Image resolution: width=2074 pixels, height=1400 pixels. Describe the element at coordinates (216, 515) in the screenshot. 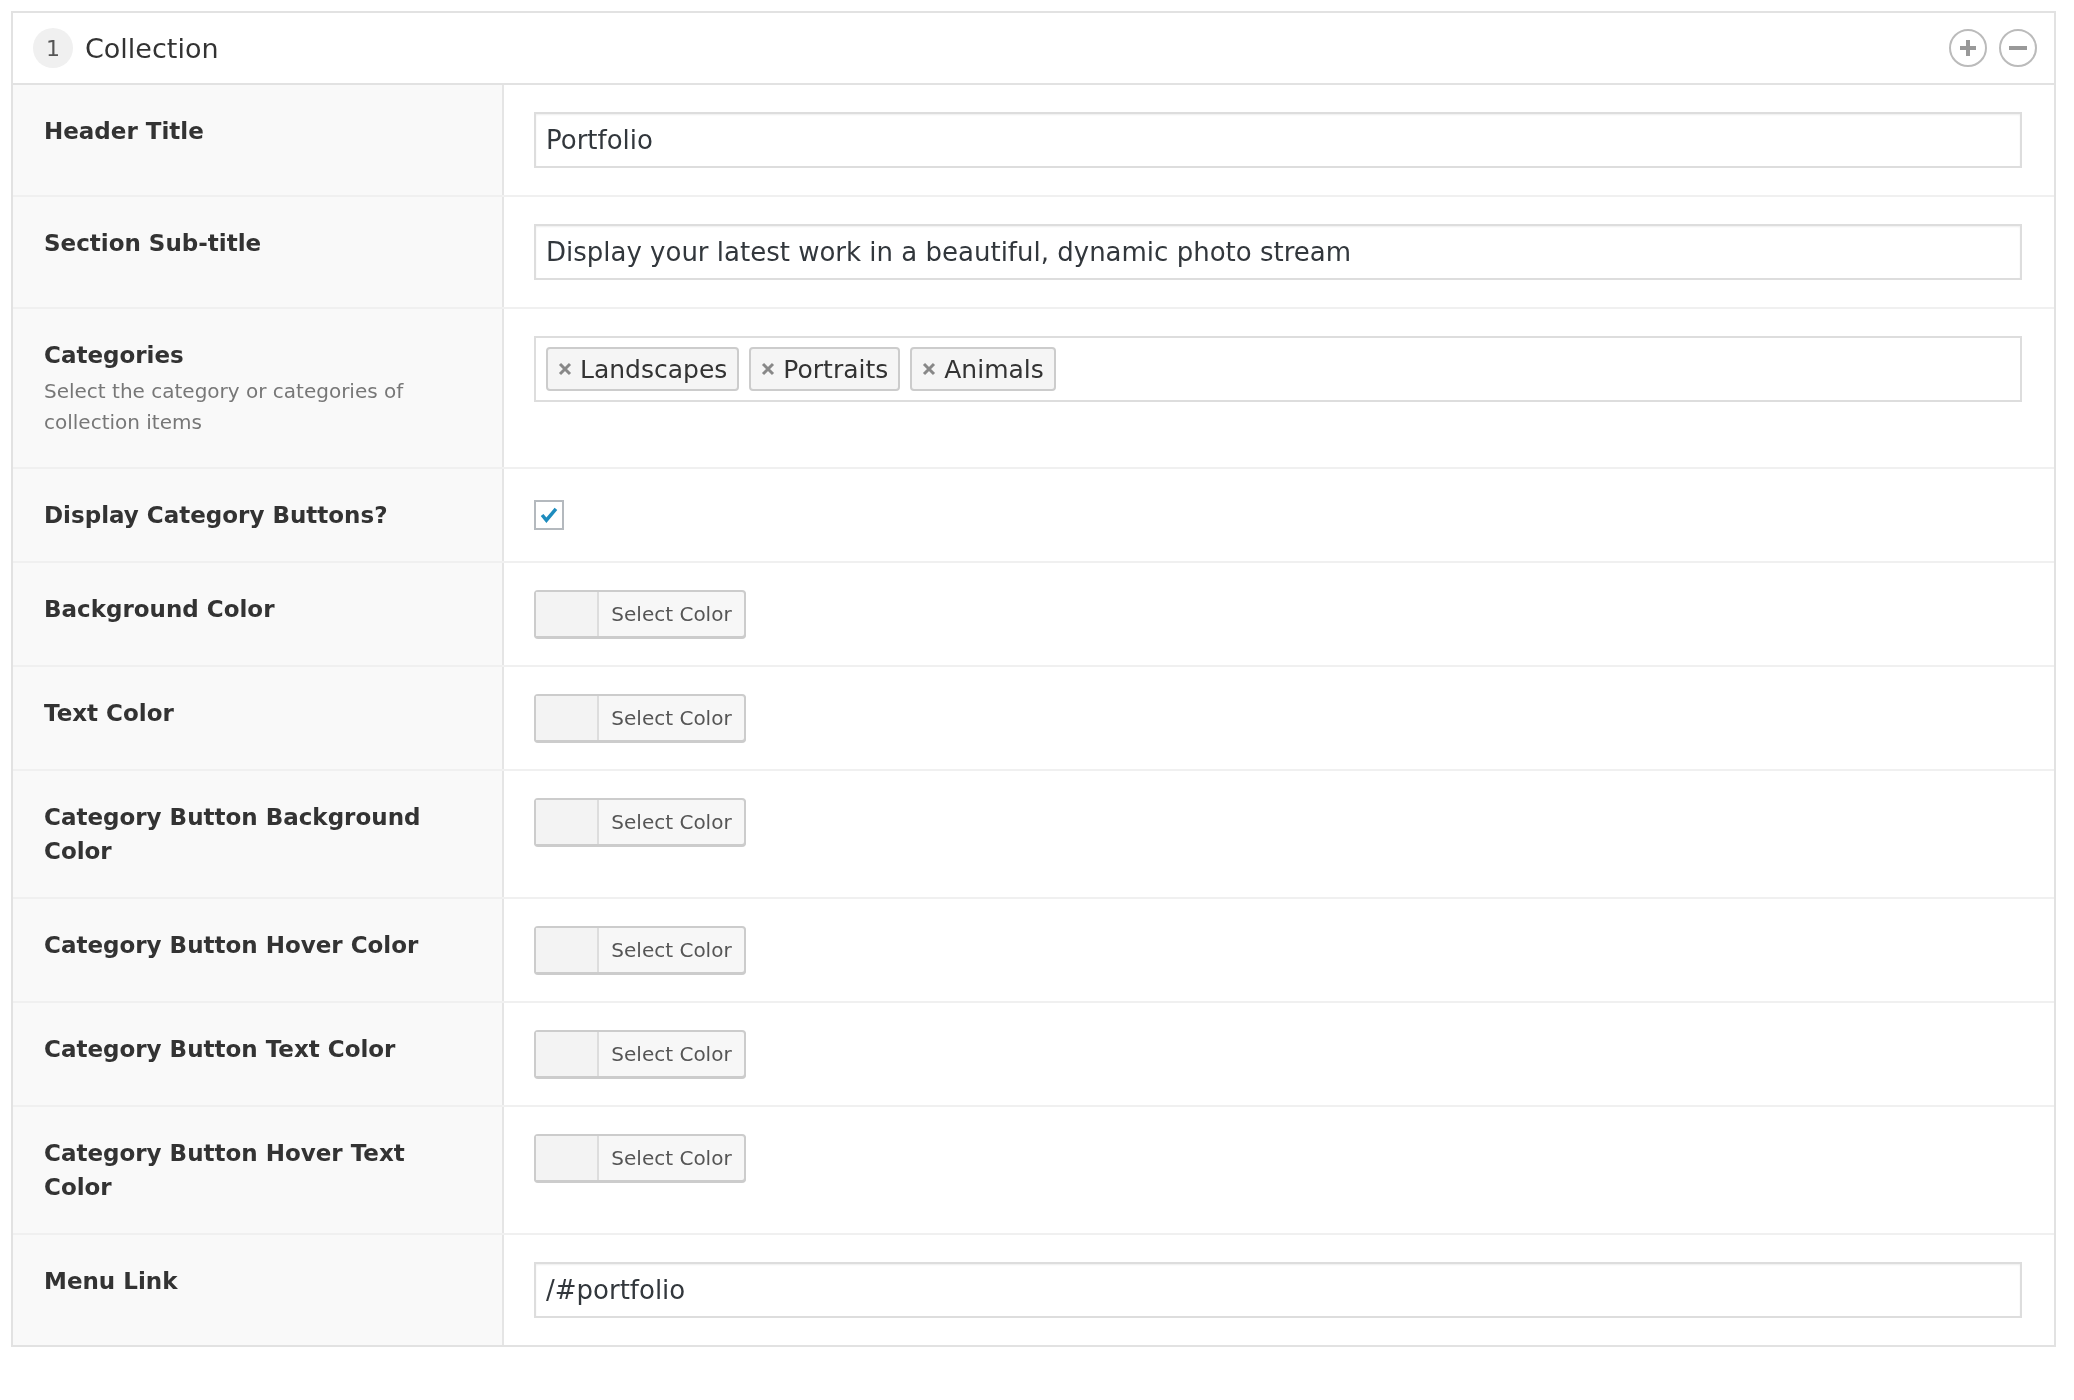

I see `field-label: Display Category Buttons?` at that location.